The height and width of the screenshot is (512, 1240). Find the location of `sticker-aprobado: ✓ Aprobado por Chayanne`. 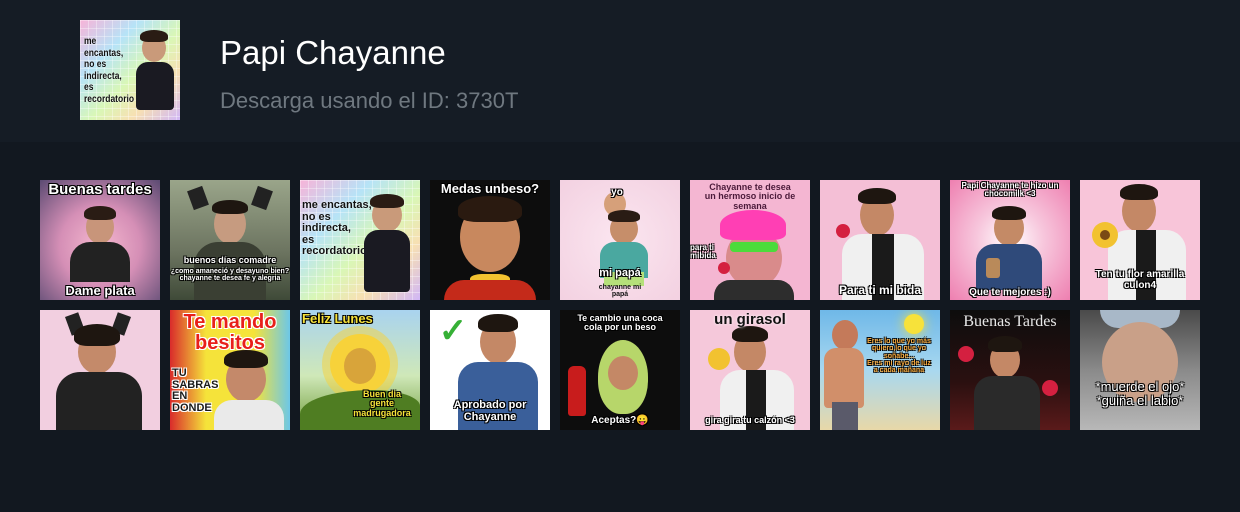

sticker-aprobado: ✓ Aprobado por Chayanne is located at coordinates (490, 370).